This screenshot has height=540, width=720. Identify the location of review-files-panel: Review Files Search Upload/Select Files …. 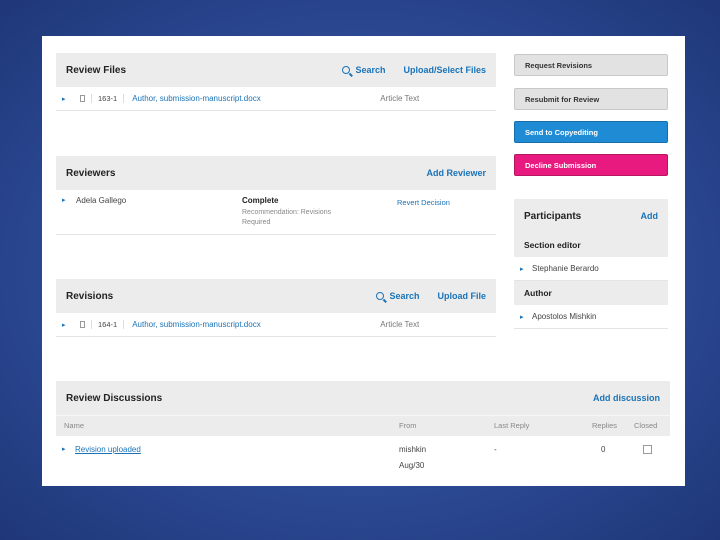
(276, 82).